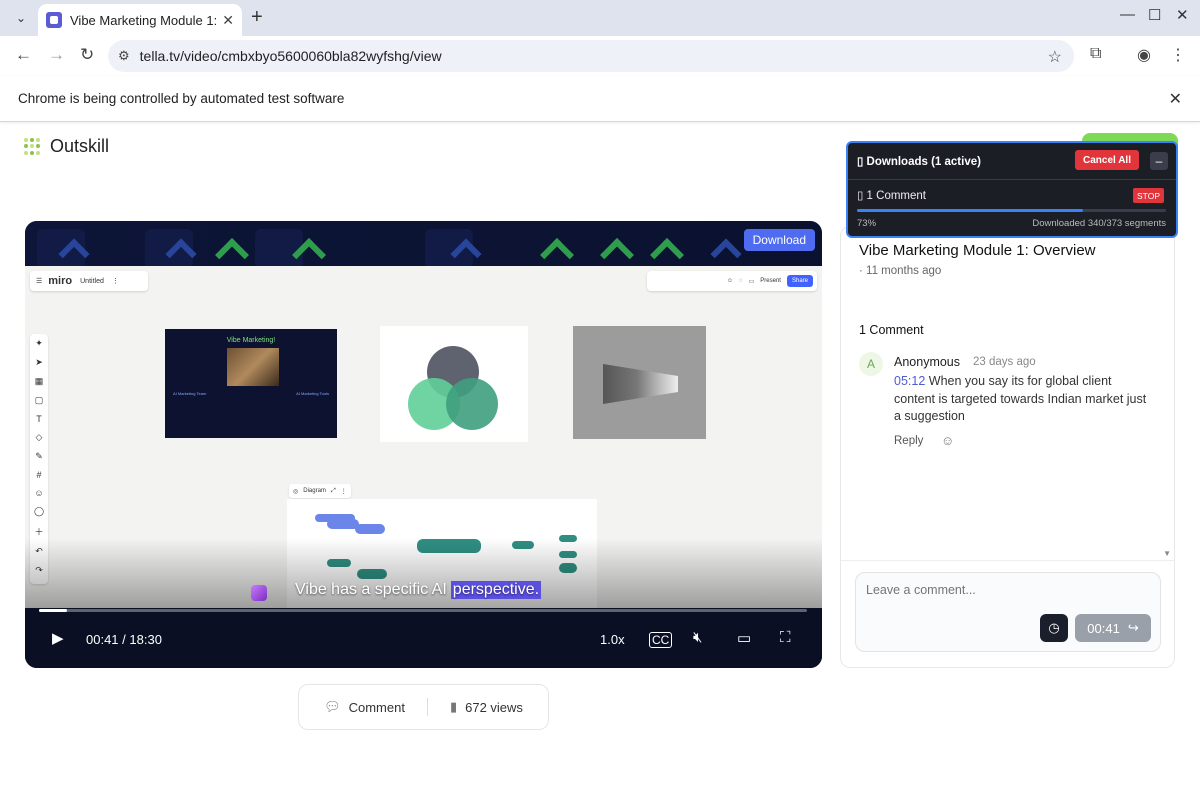  I want to click on miro-chat-icon: ◌, so click(741, 281).